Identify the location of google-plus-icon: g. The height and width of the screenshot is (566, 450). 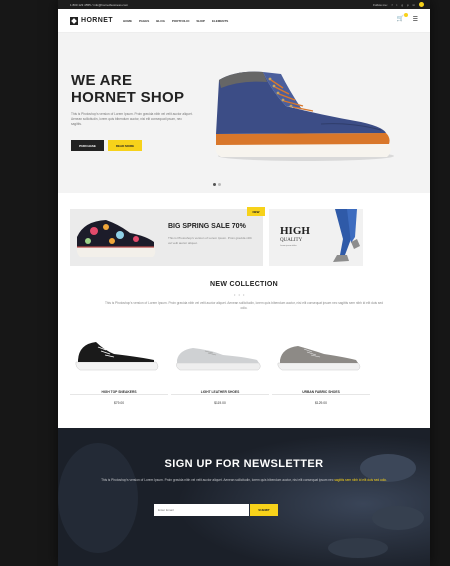
(402, 5).